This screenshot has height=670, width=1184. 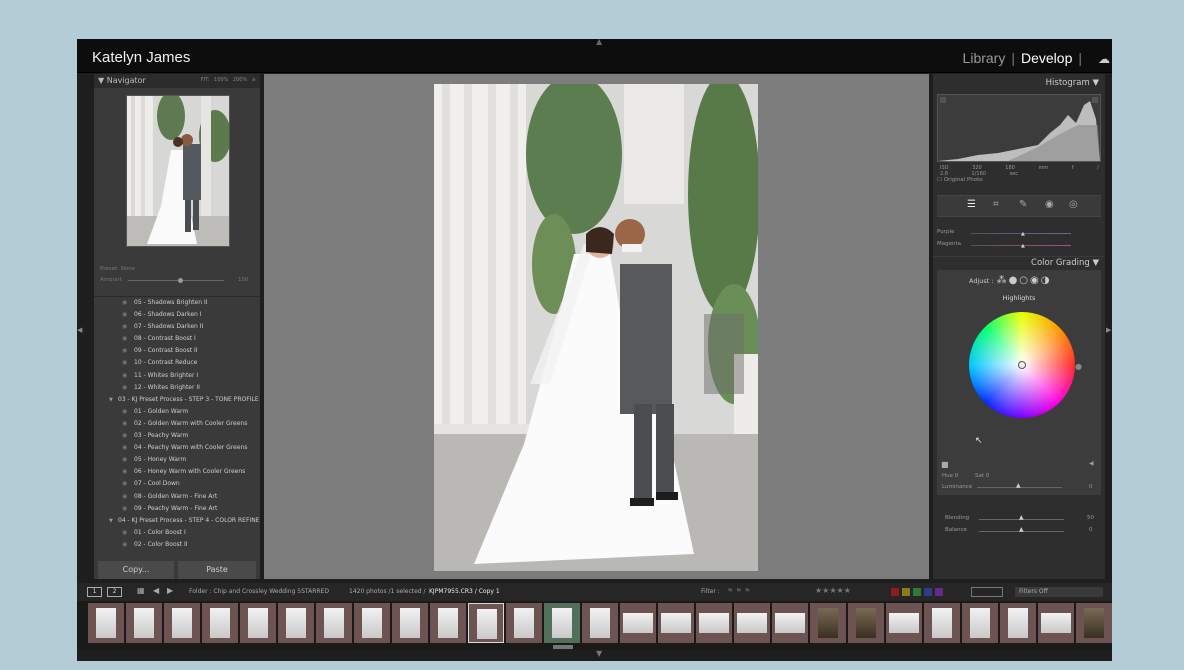 I want to click on edit-sliders-icon: ☰, so click(x=971, y=204).